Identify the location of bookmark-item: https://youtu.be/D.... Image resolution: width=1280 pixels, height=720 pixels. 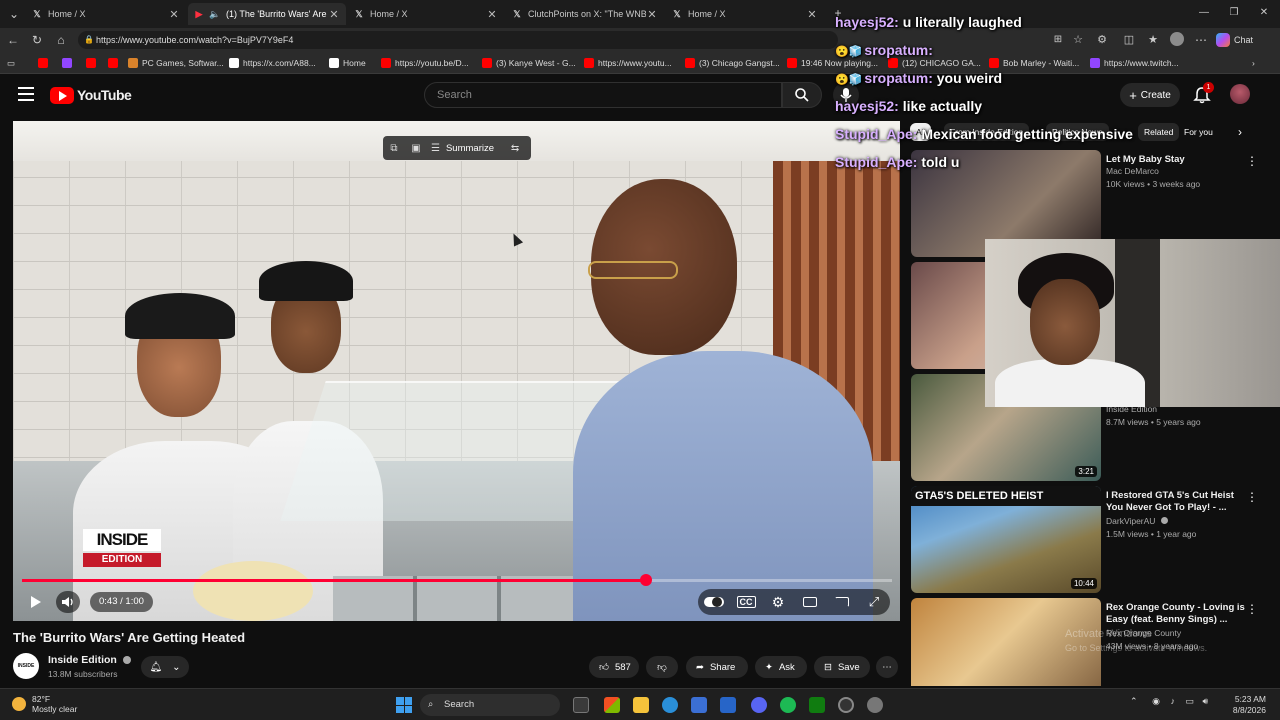
(425, 63).